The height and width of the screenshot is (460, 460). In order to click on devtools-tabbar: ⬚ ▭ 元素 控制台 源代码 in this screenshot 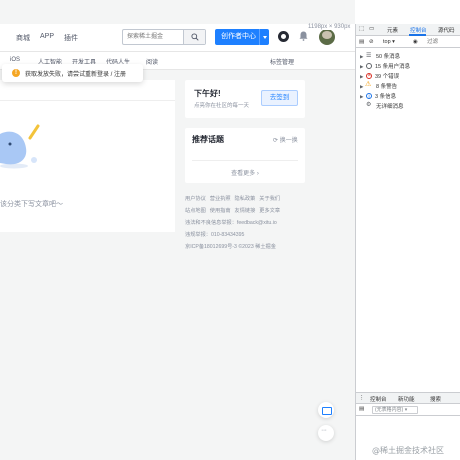, I will do `click(408, 30)`.